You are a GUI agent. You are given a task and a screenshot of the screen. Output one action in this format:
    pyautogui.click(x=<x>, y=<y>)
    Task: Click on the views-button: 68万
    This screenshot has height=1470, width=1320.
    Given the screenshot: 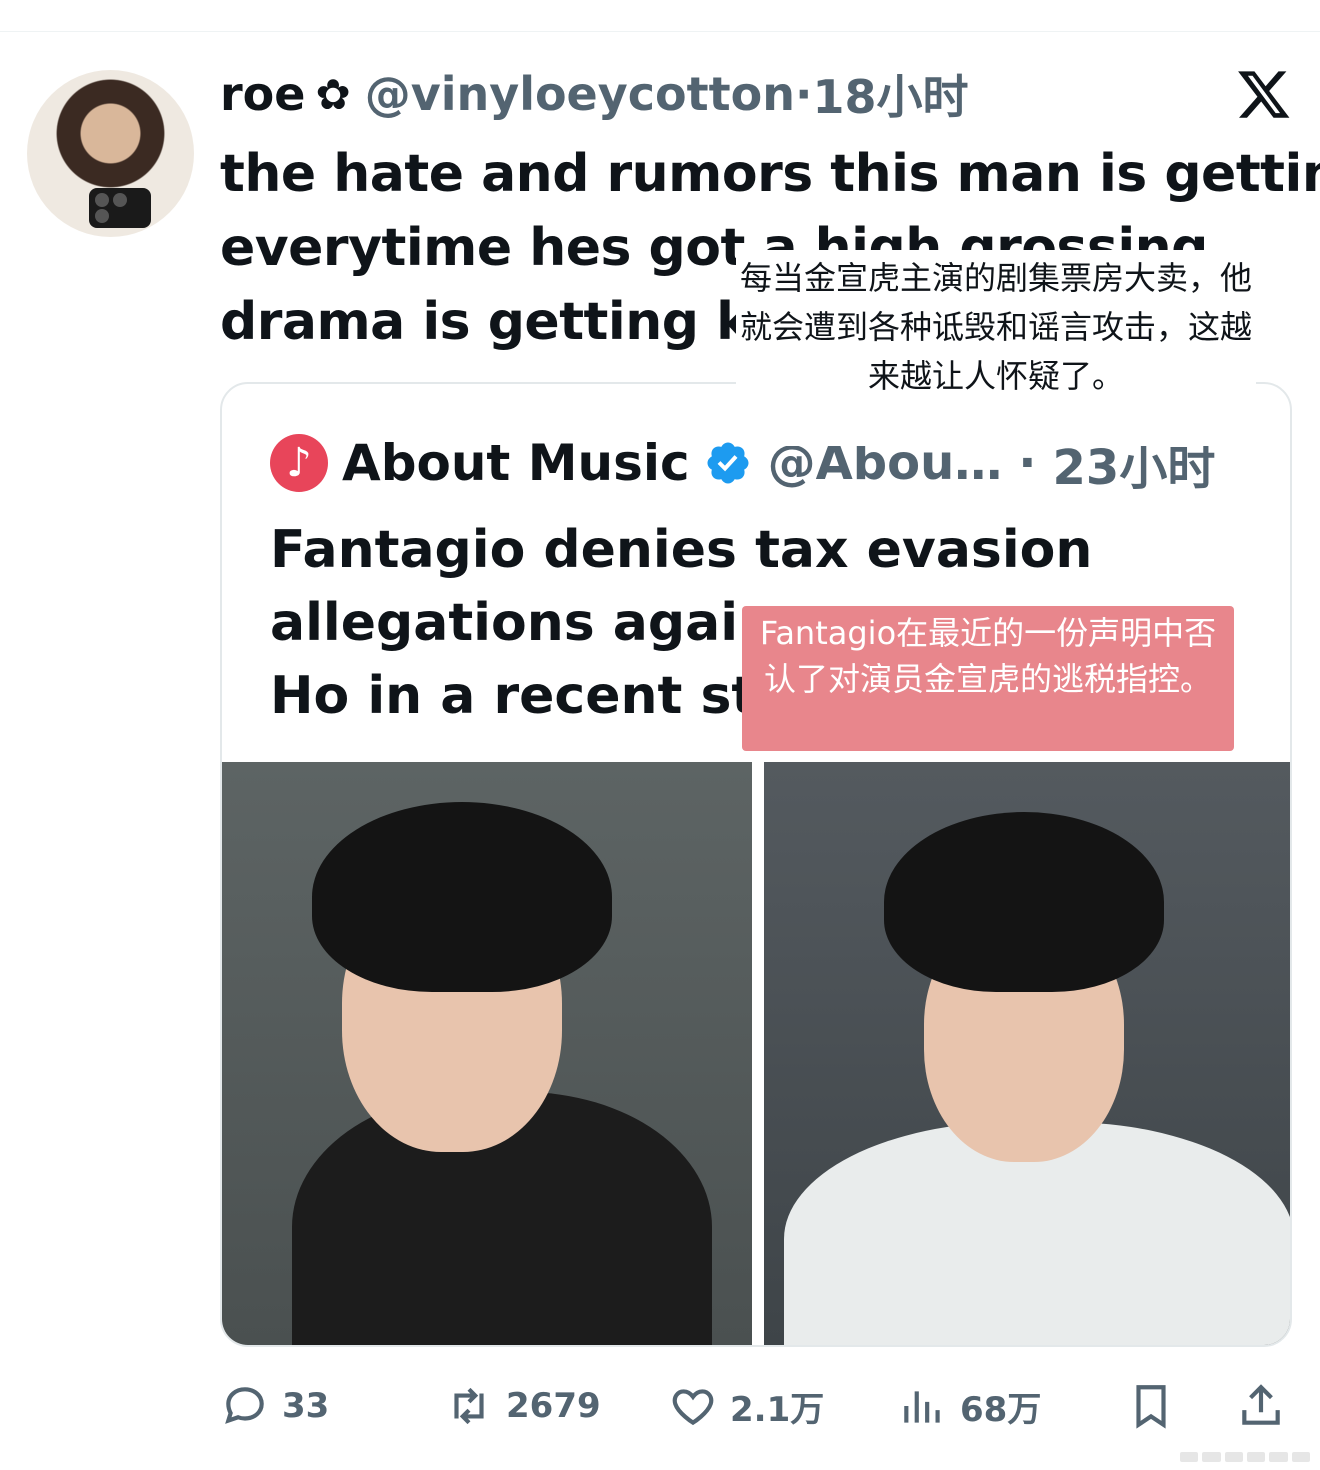 What is the action you would take?
    pyautogui.click(x=969, y=1406)
    